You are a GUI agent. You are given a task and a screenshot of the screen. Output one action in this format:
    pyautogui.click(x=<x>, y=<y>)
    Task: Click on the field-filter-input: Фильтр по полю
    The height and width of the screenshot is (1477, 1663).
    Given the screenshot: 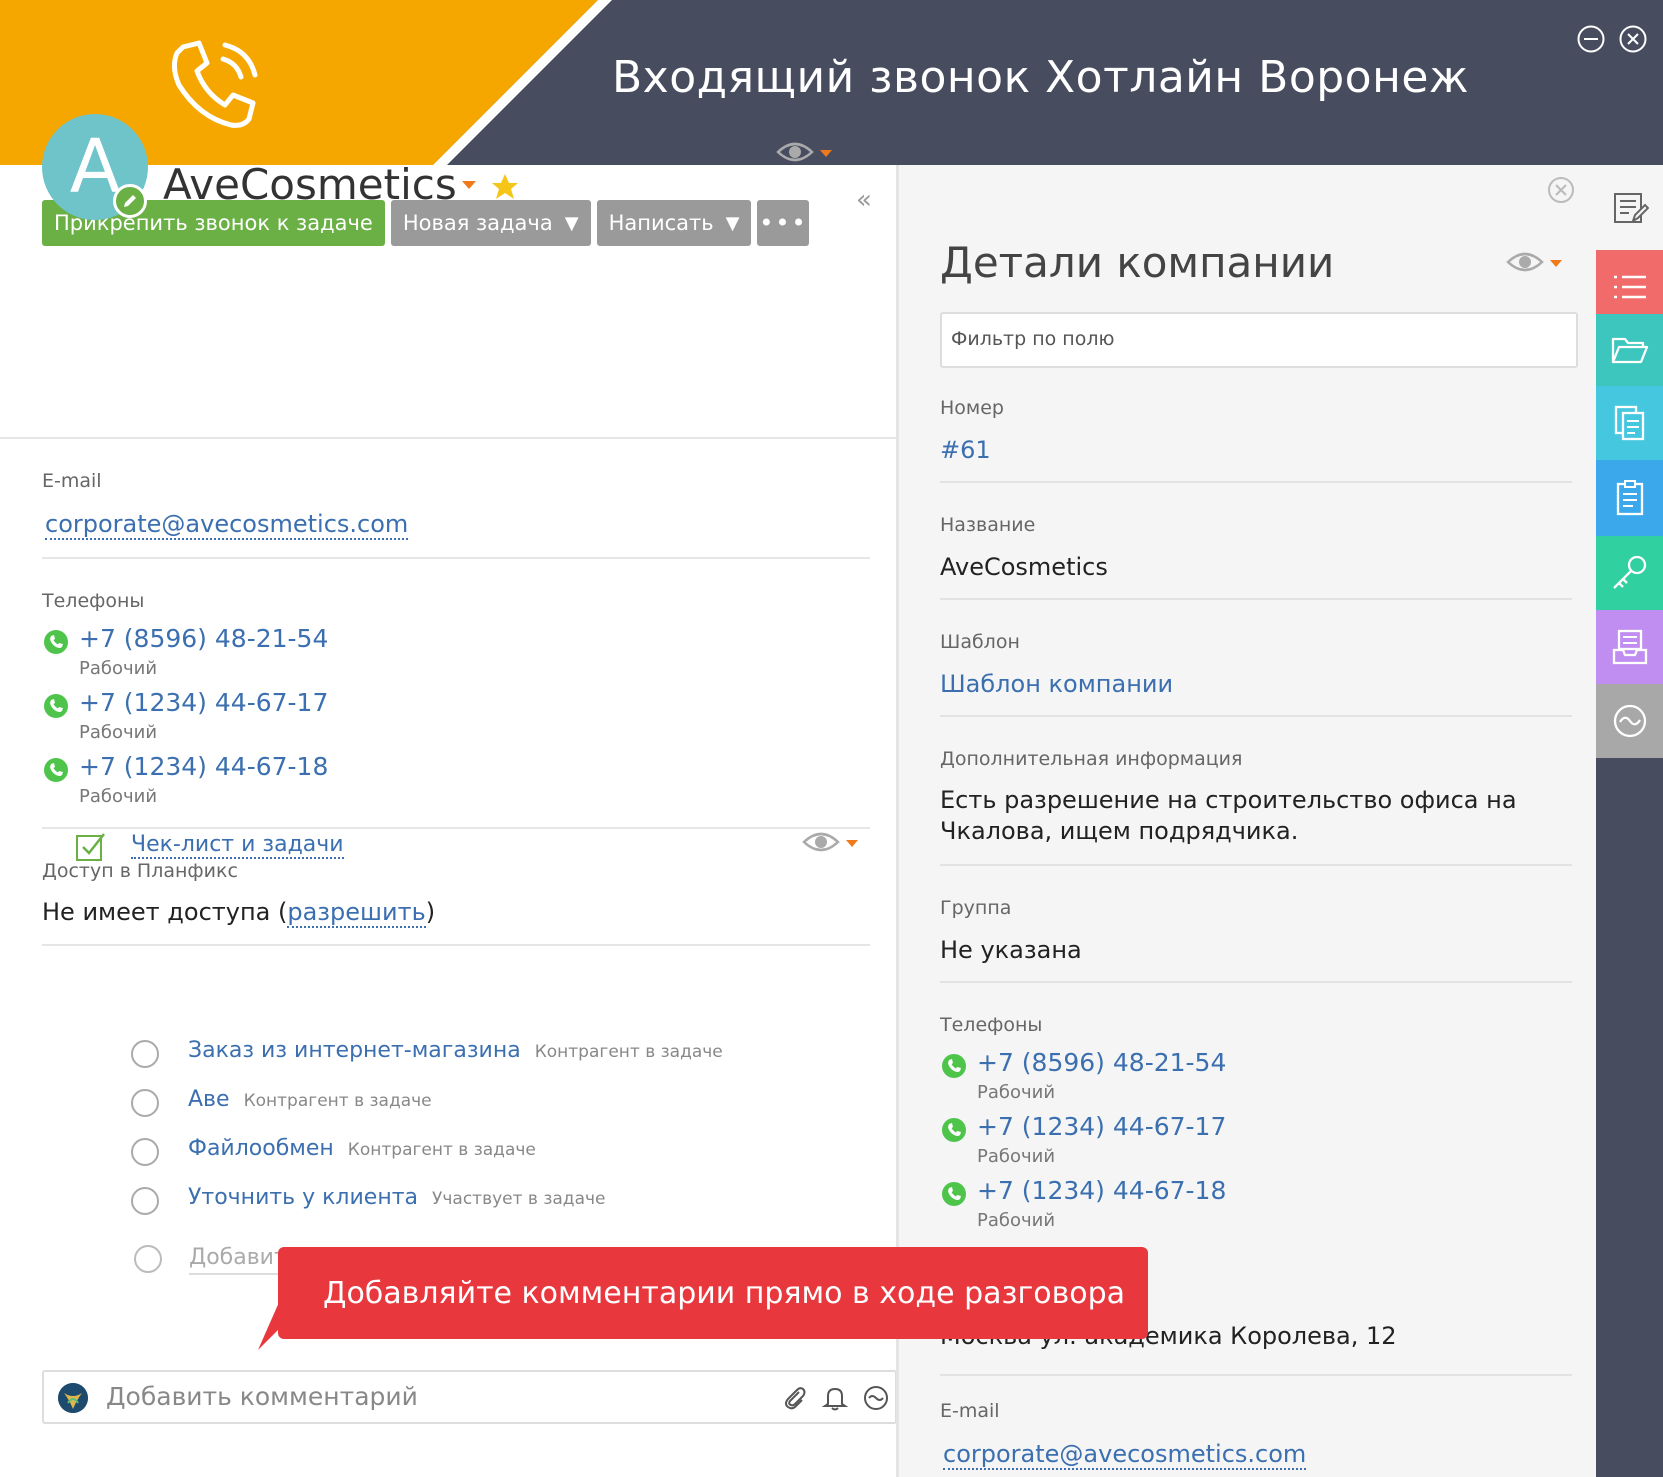 What is the action you would take?
    pyautogui.click(x=1259, y=340)
    